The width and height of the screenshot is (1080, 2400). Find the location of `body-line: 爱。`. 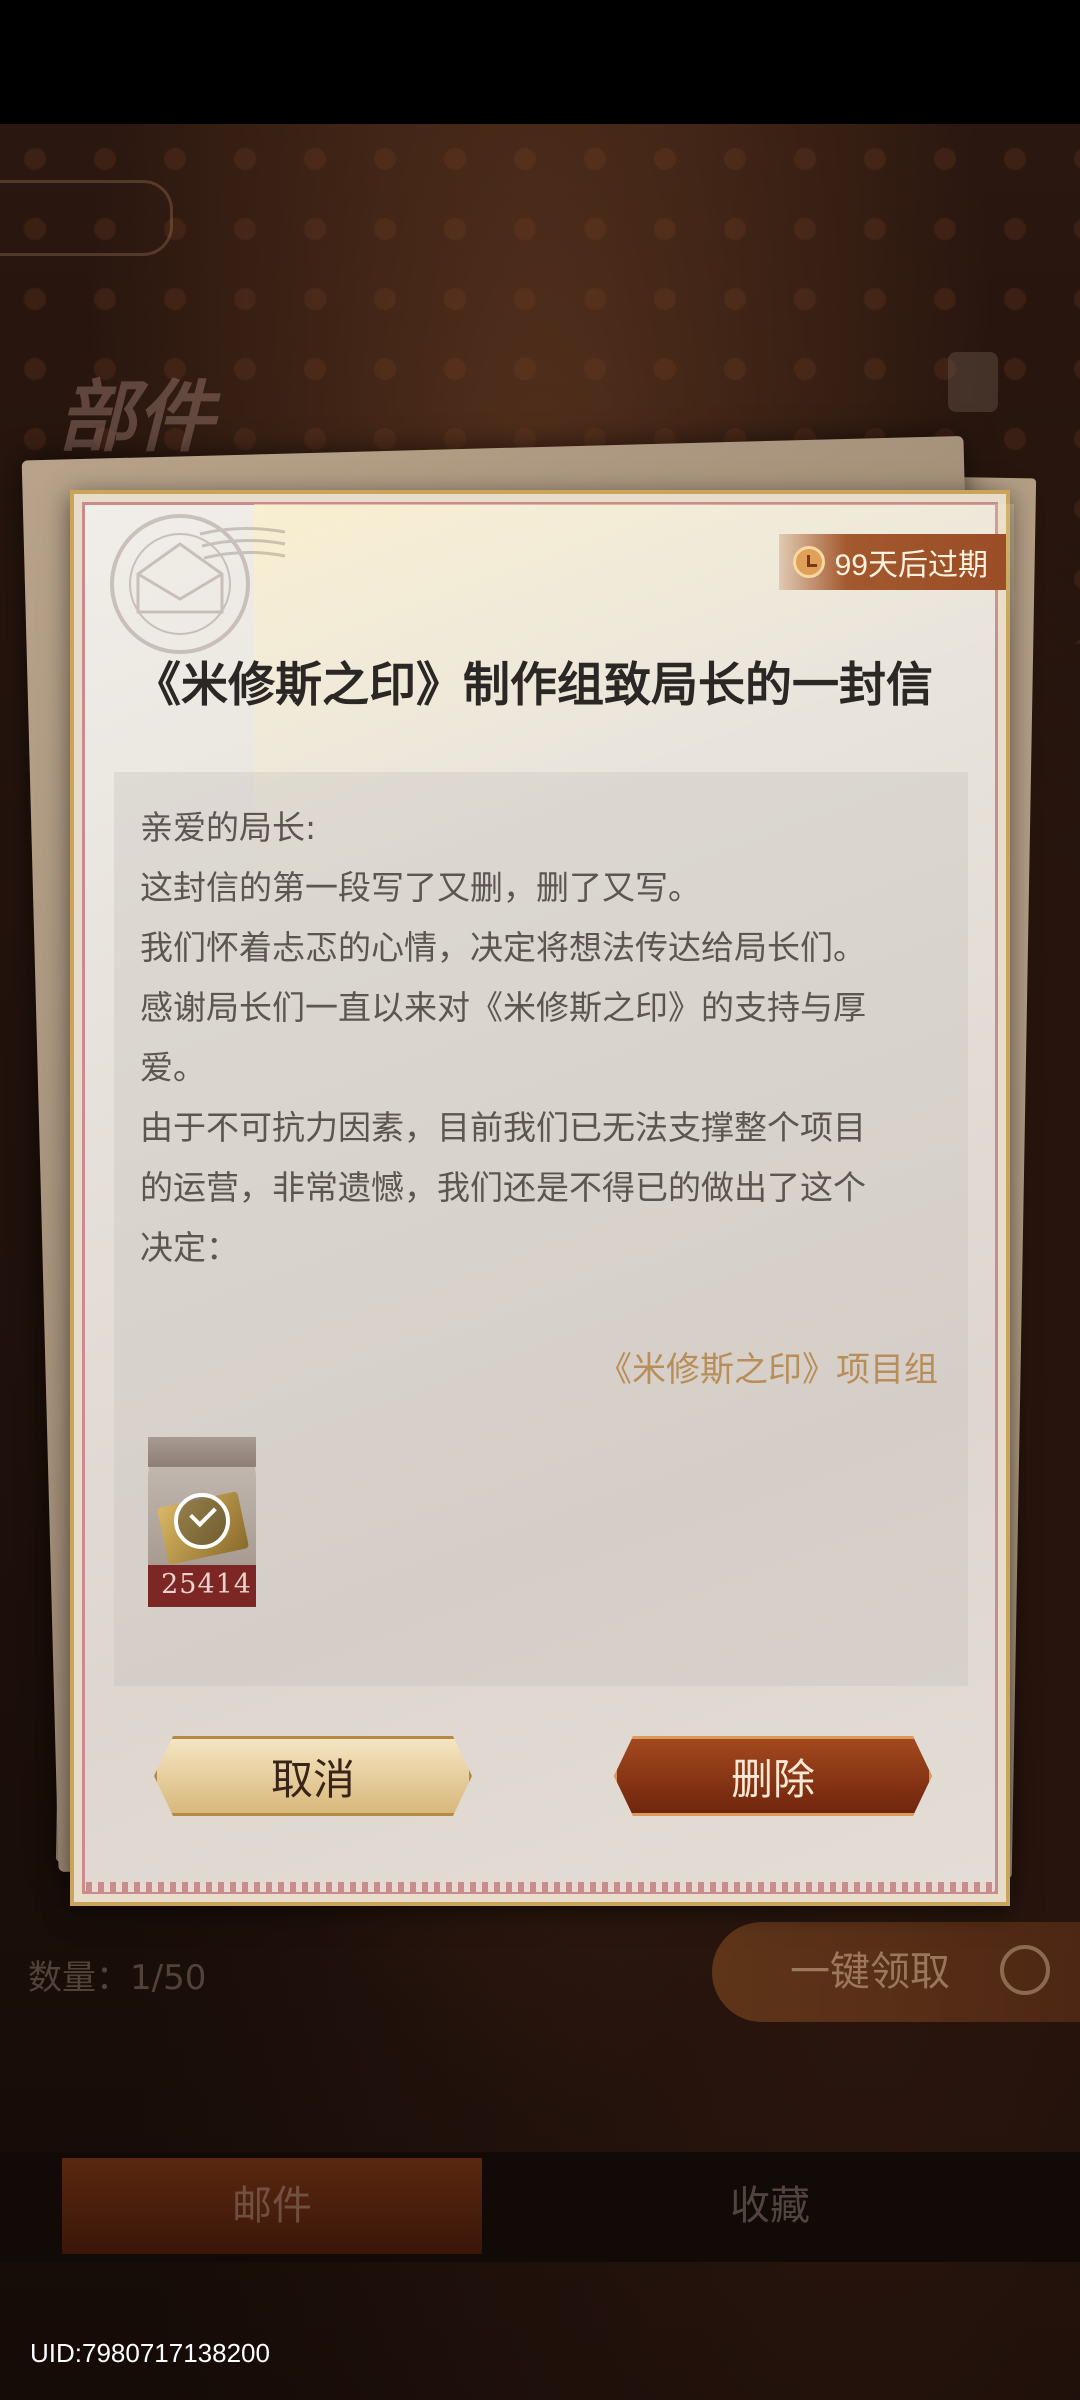

body-line: 爱。 is located at coordinates (173, 1067).